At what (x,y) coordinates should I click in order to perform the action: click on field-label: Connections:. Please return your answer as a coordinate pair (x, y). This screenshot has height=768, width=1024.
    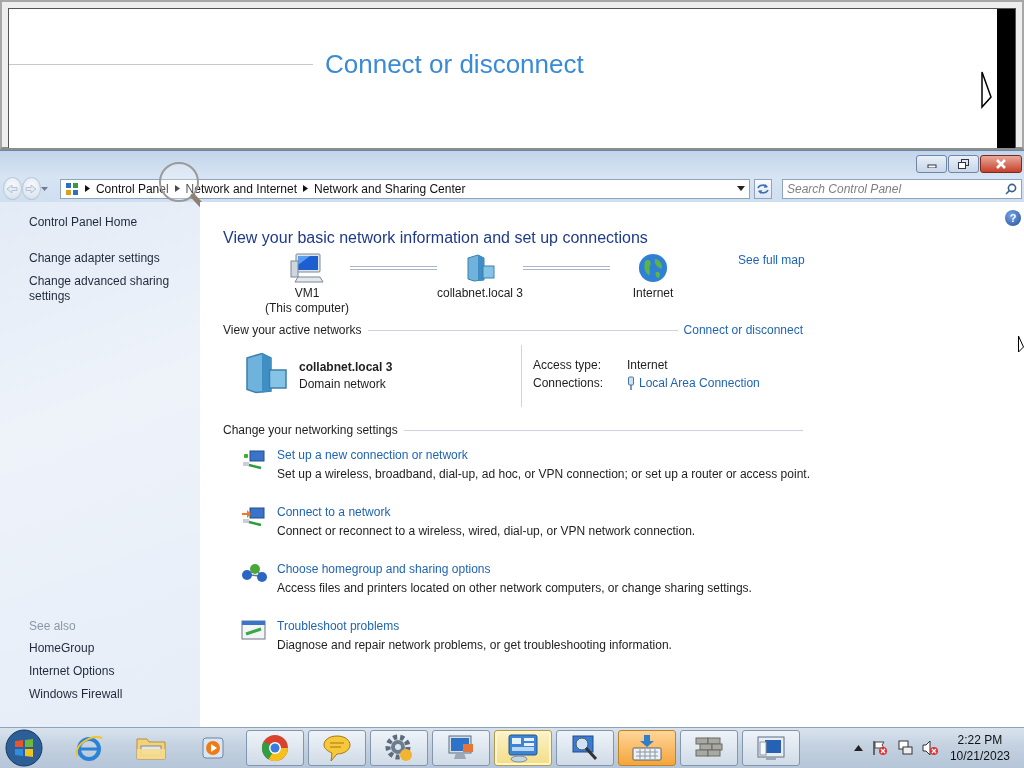
    Looking at the image, I should click on (569, 383).